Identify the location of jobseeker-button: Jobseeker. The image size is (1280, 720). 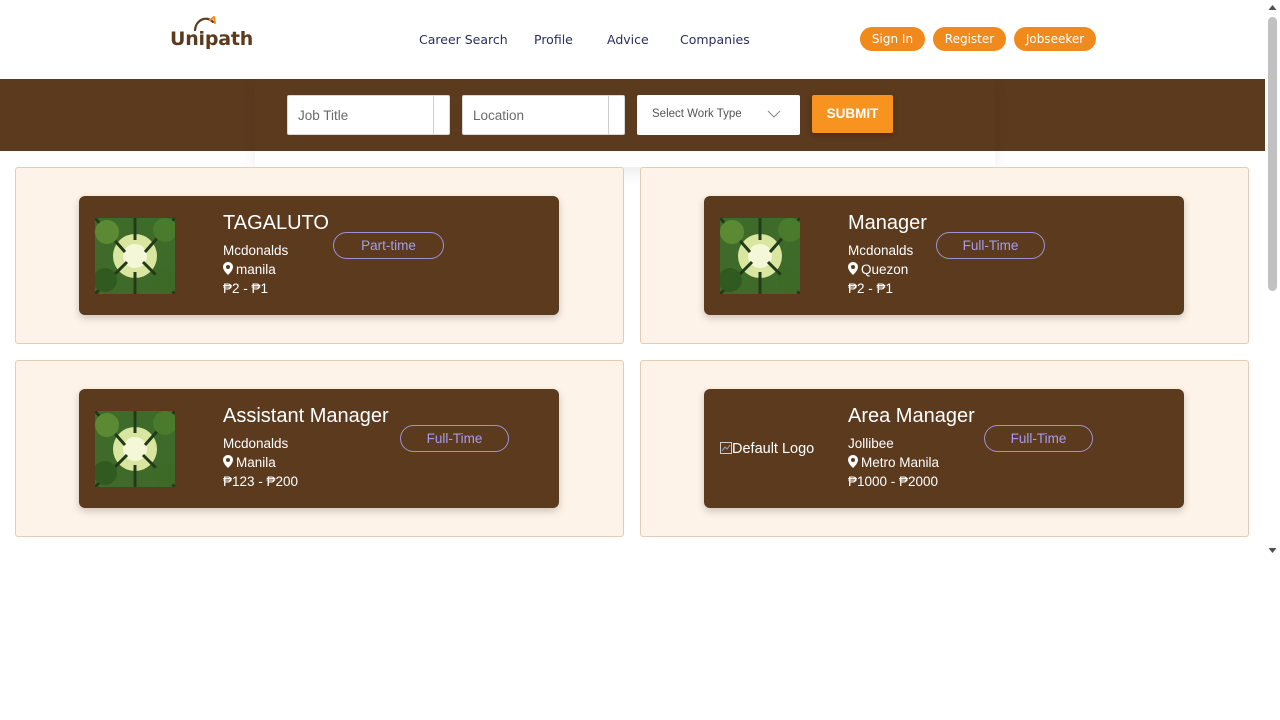
(1055, 39).